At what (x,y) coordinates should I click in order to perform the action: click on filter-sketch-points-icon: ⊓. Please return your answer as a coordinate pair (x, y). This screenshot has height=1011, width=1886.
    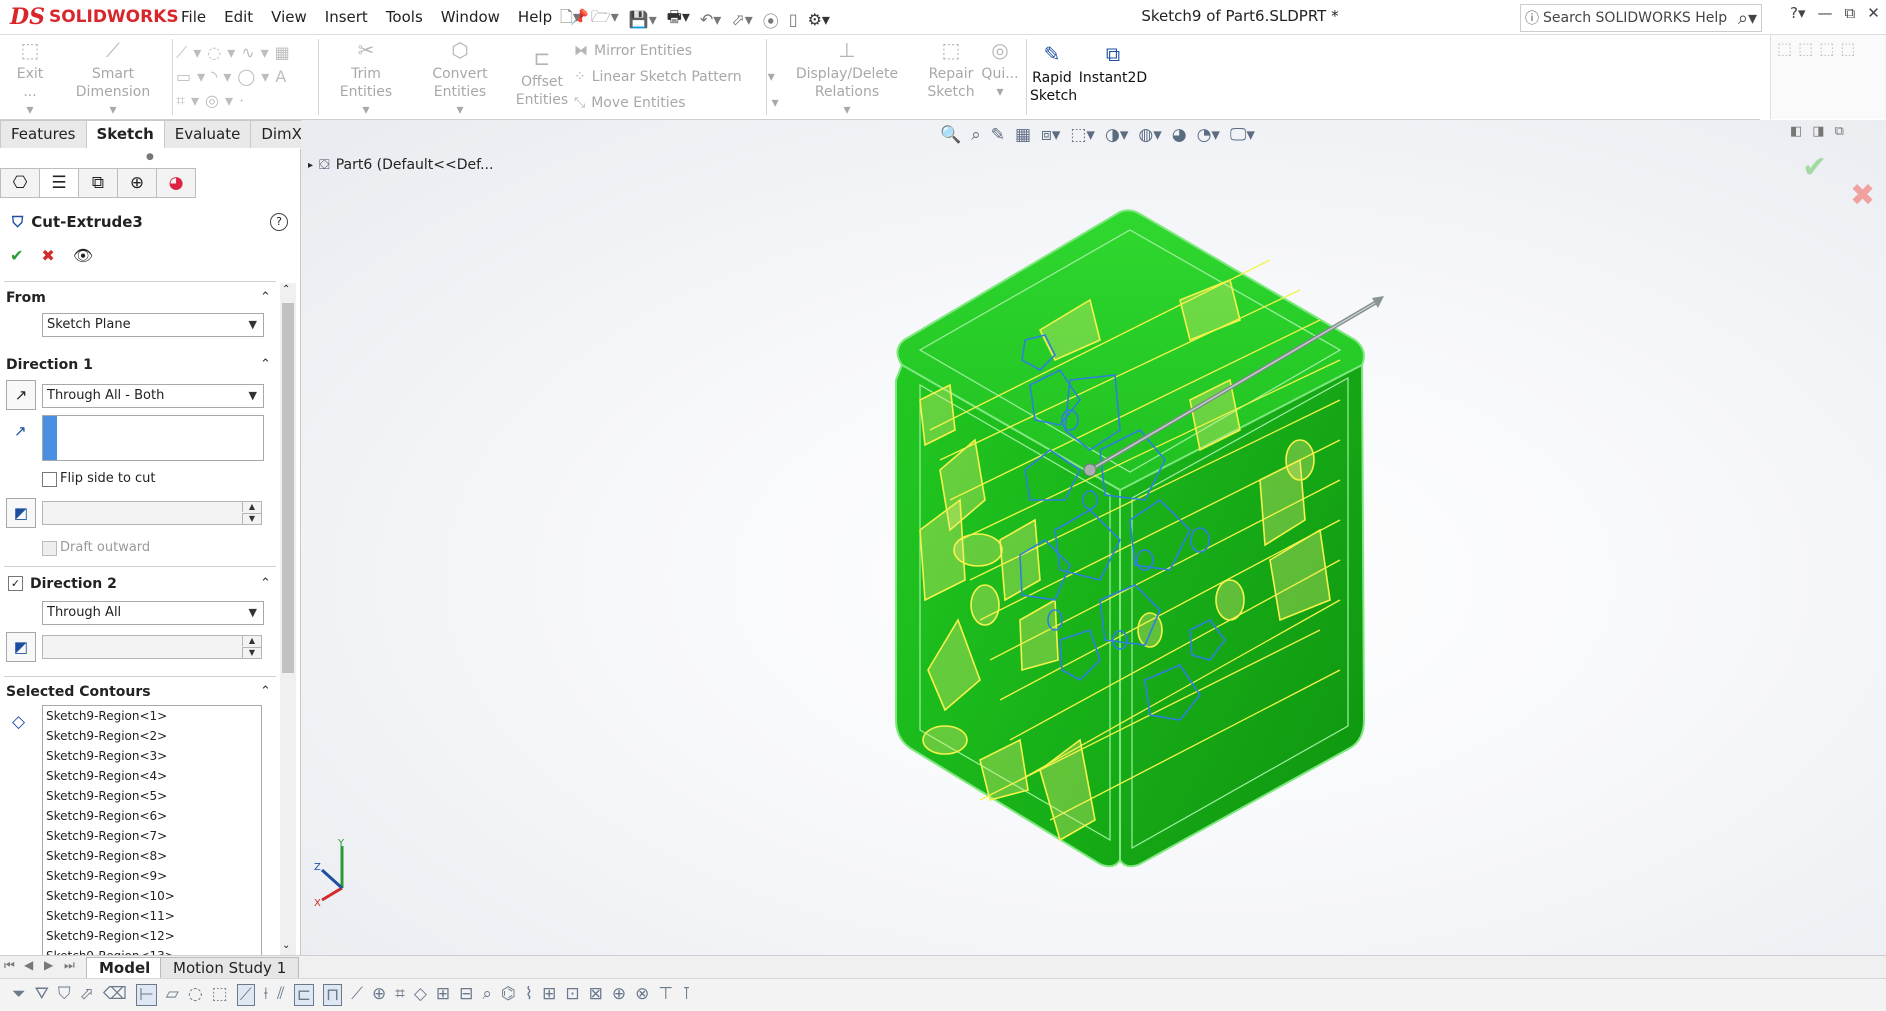
    Looking at the image, I should click on (332, 995).